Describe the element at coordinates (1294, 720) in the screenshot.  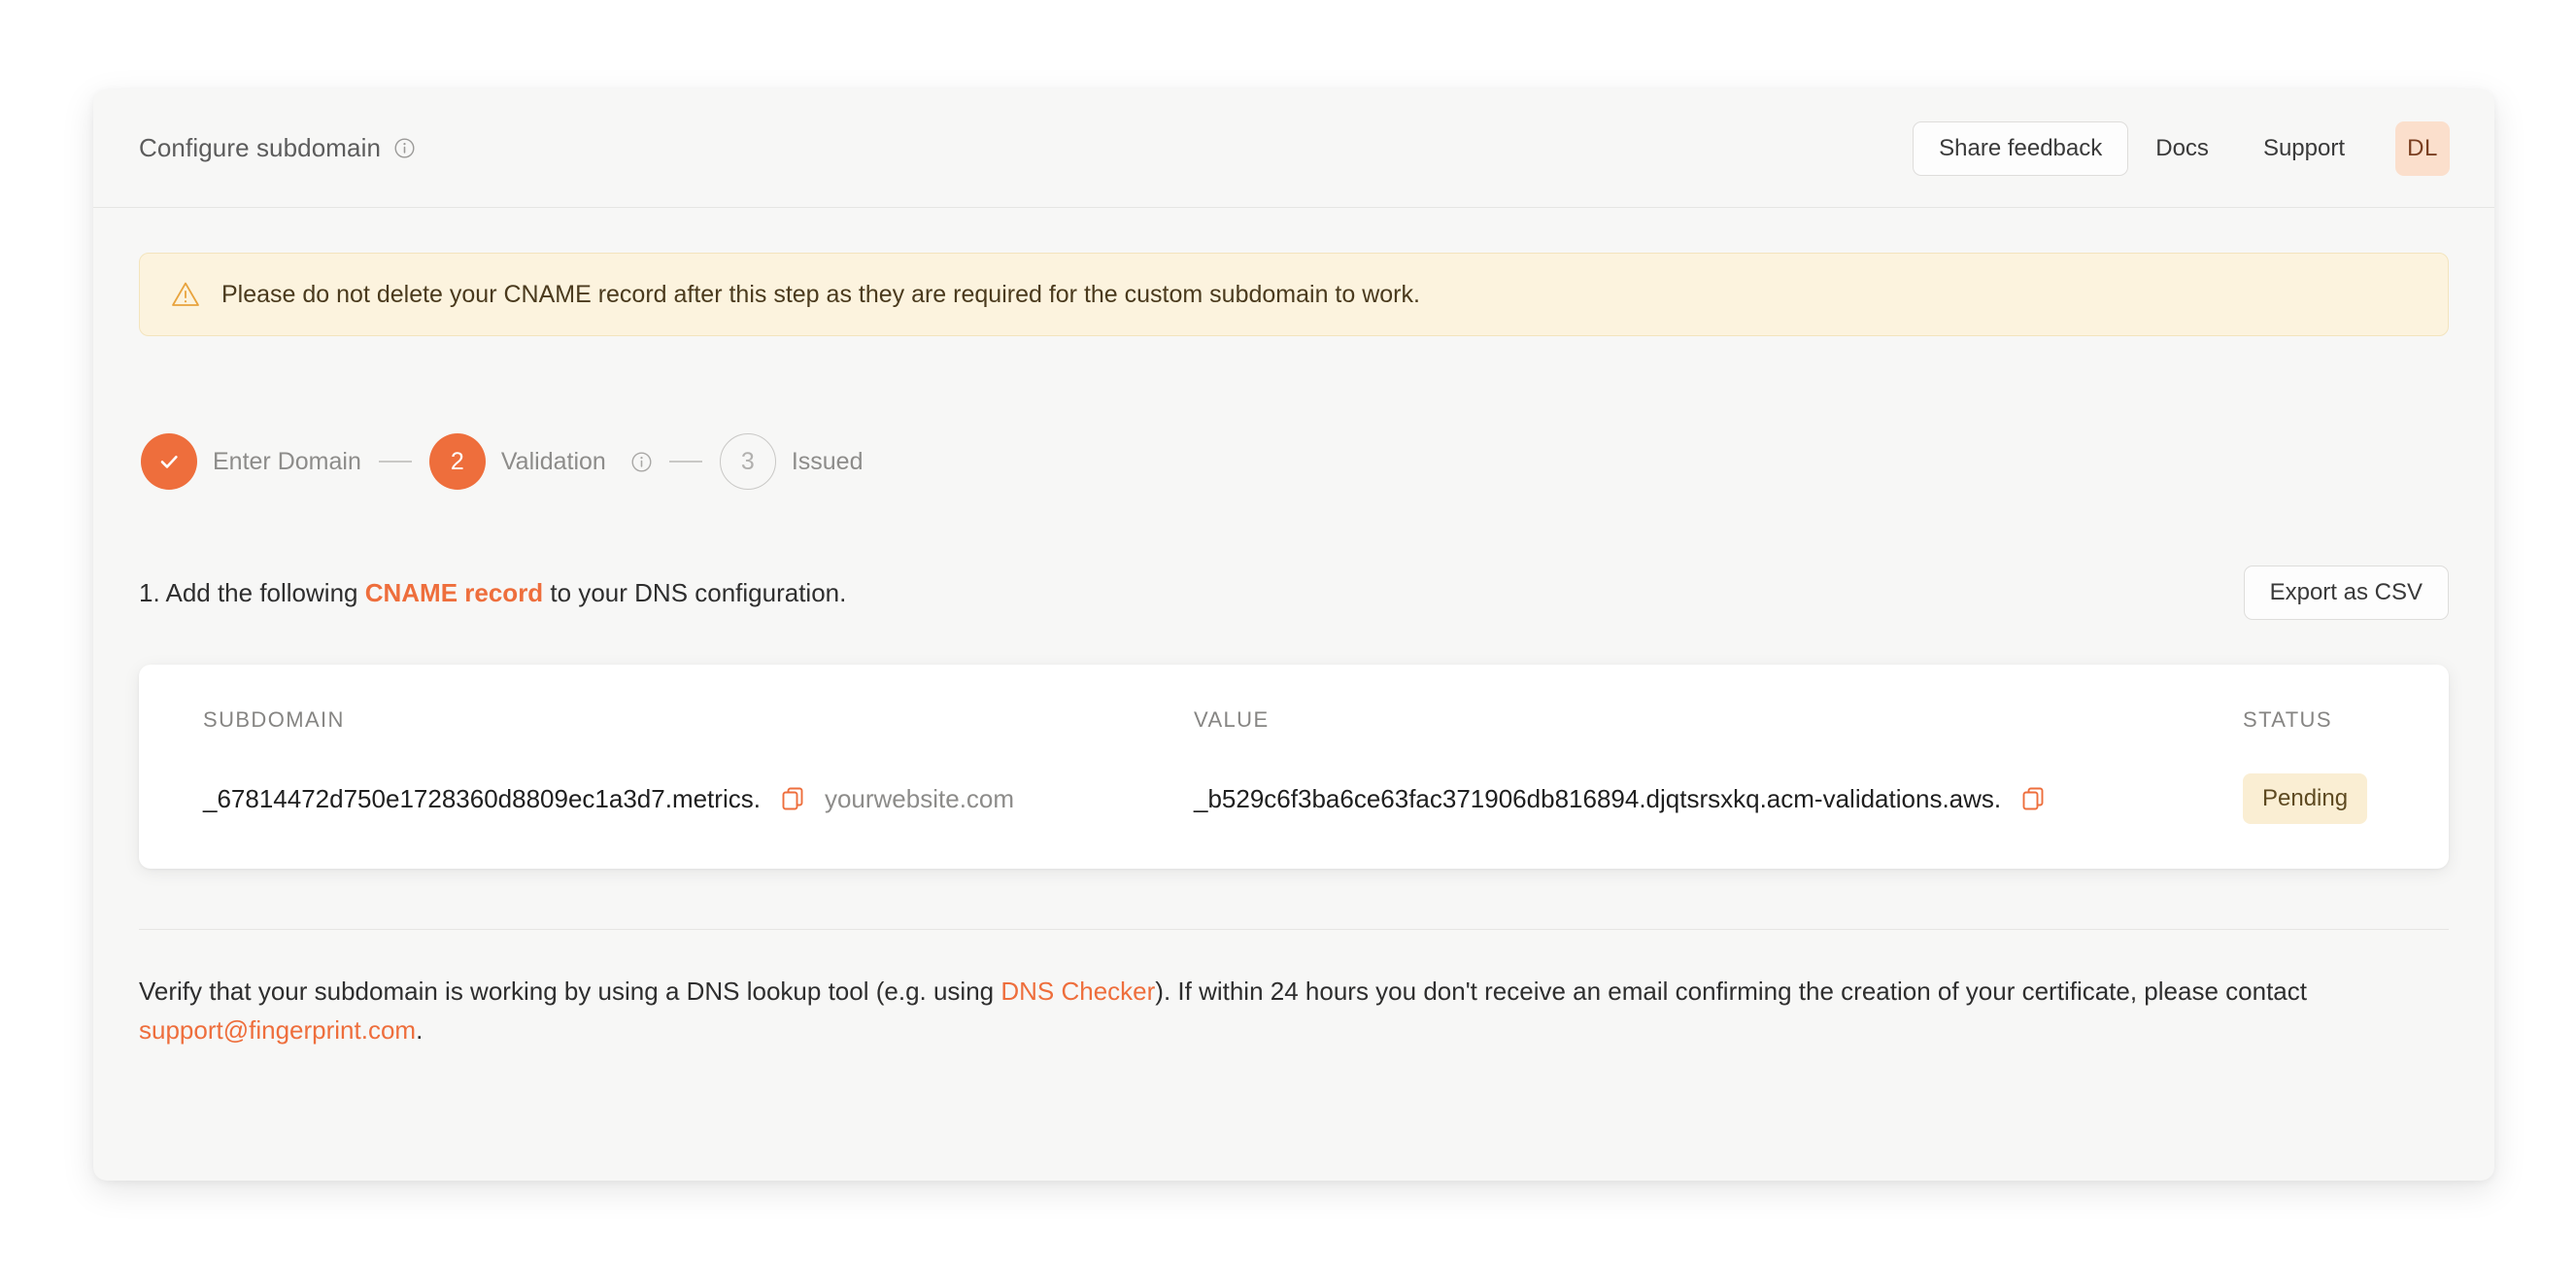
I see `table-header-row: SUBDOMAIN VALUE STATUS` at that location.